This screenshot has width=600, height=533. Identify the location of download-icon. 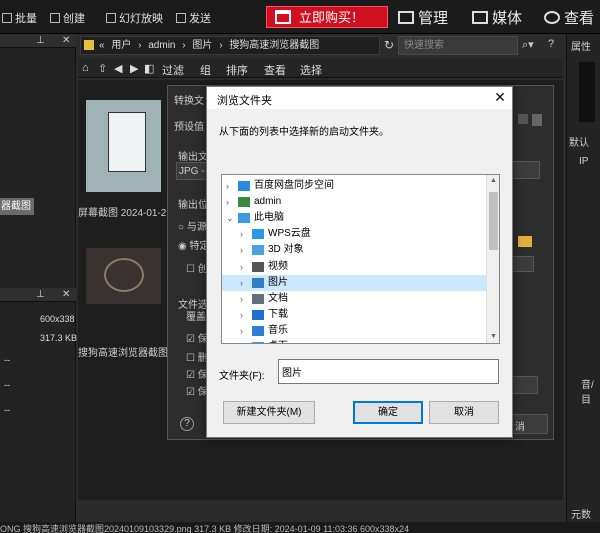
(258, 314).